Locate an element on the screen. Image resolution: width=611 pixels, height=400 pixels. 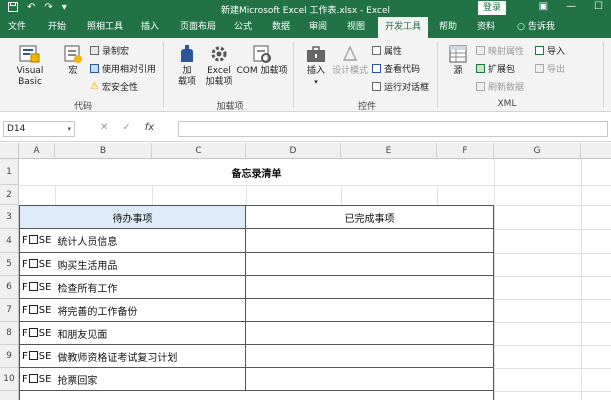
tab-tell-me: ○ 告诉我 is located at coordinates (536, 27).